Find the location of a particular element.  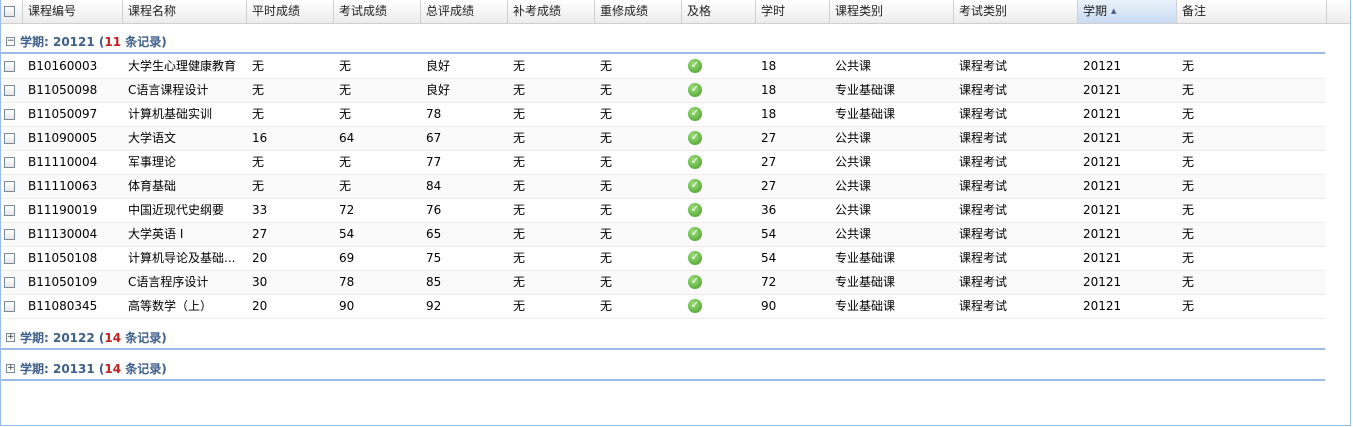

table-row: B11110004 军事理论 无 无 77 无 无 ✓ 27 公共课 课程考试 20121 无 is located at coordinates (663, 163).